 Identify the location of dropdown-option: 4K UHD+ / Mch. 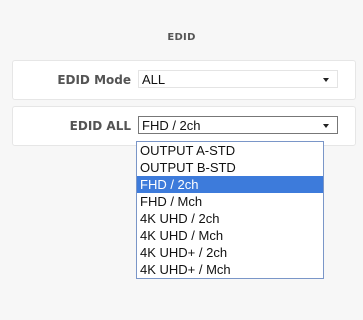
(230, 269).